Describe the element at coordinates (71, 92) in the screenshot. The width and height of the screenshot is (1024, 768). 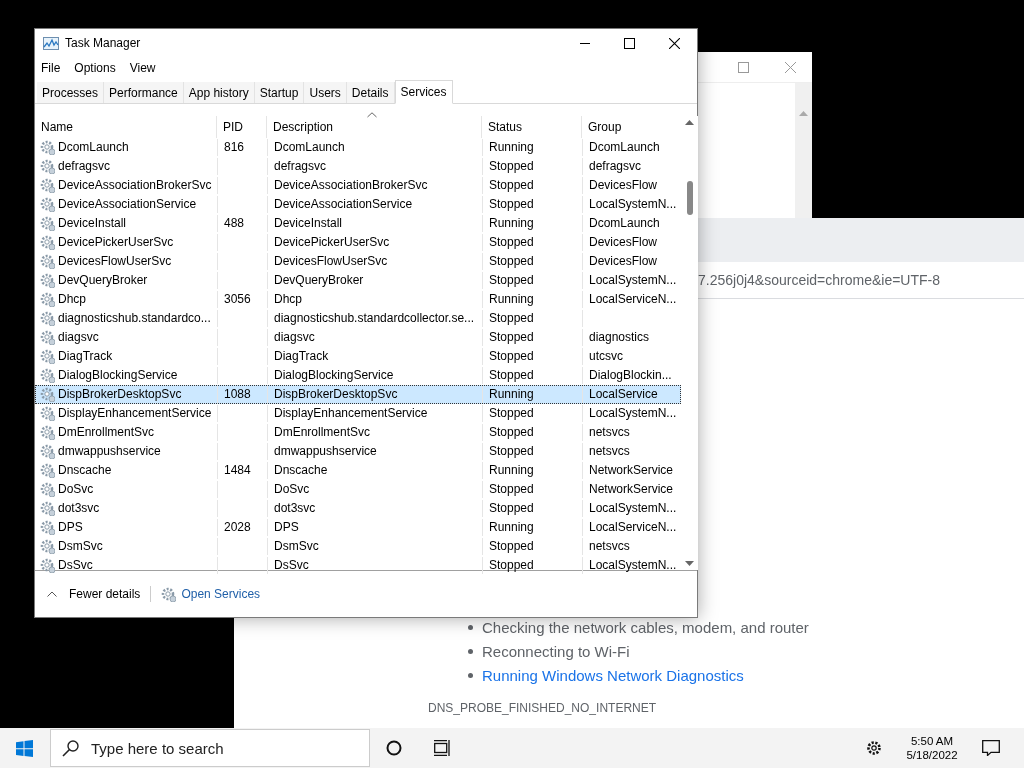
I see `tab: Processes` at that location.